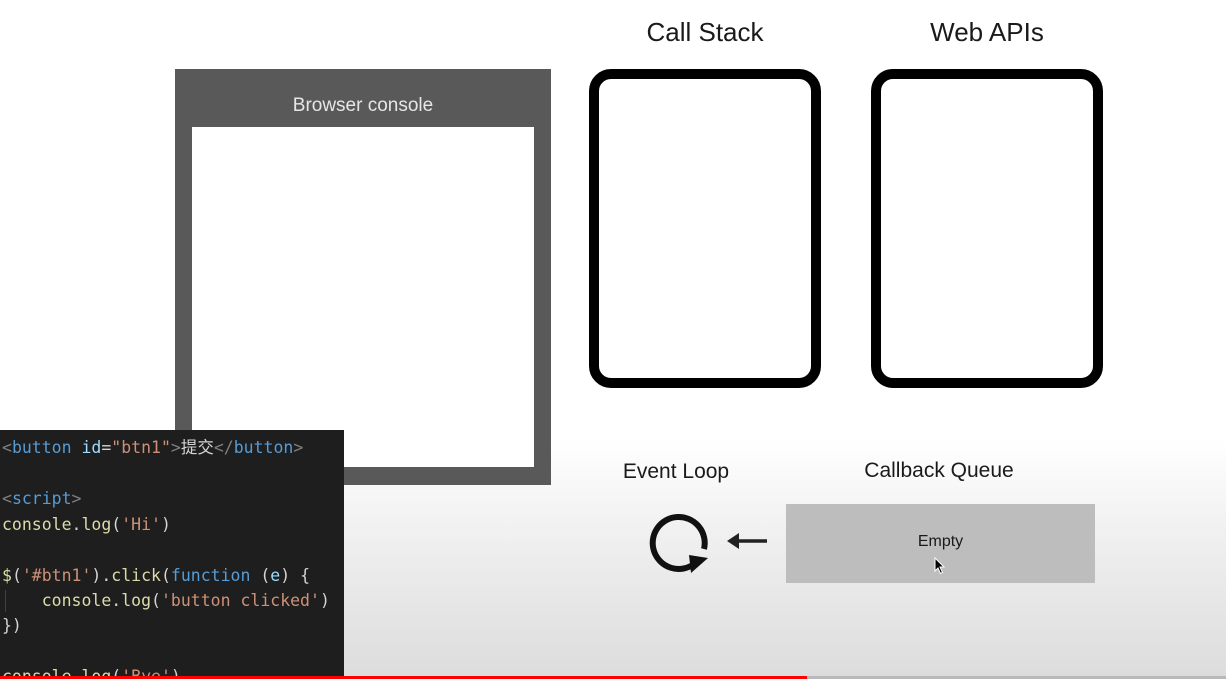 This screenshot has height=679, width=1226. What do you see at coordinates (185, 600) in the screenshot?
I see `code-line-7: console.log('button clicked')` at bounding box center [185, 600].